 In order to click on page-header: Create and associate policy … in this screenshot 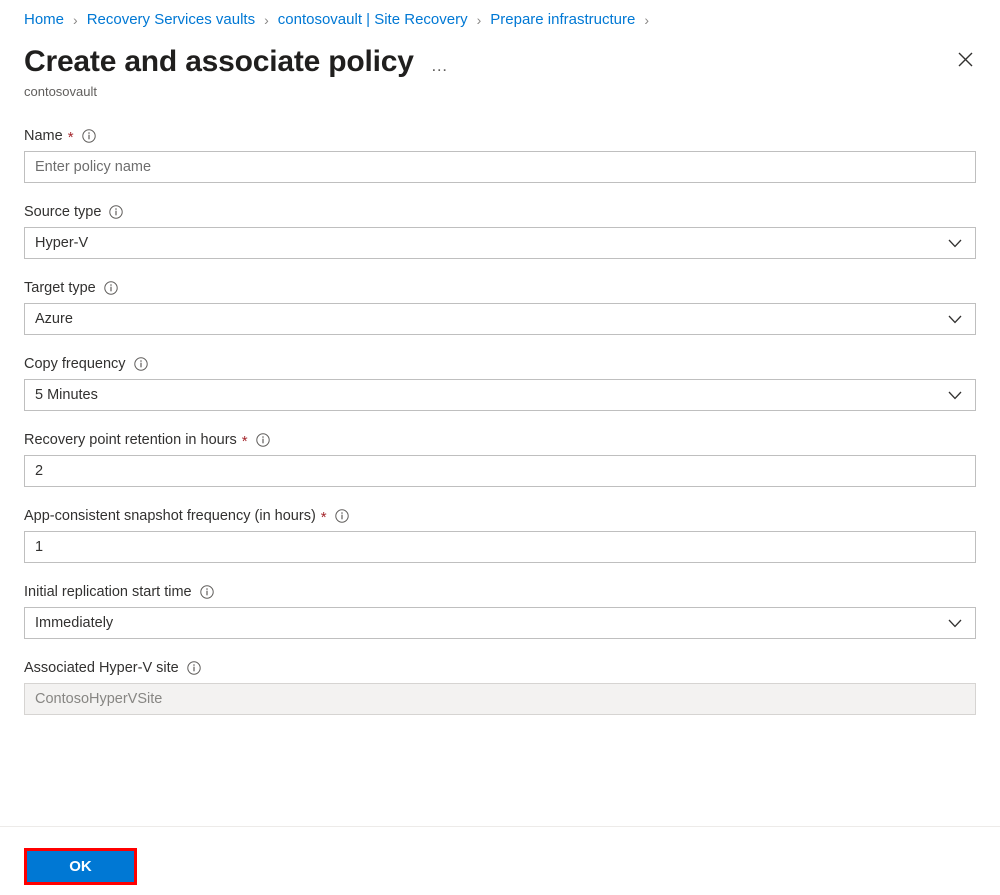, I will do `click(500, 57)`.